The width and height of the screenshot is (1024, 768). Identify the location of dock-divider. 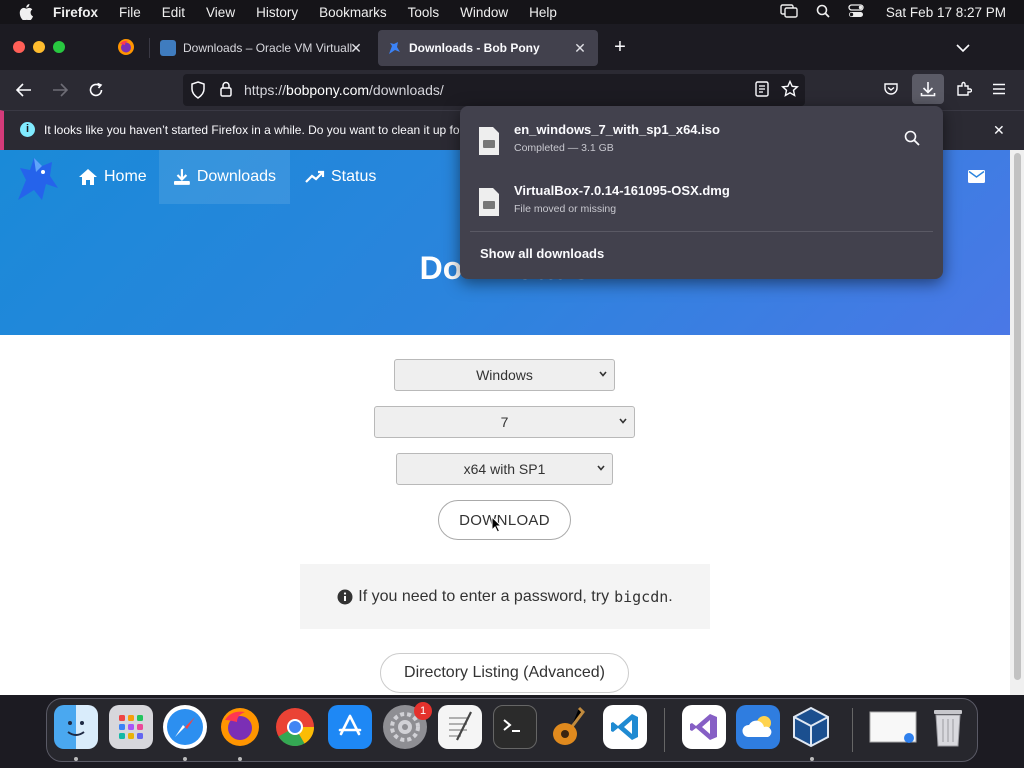
(852, 730).